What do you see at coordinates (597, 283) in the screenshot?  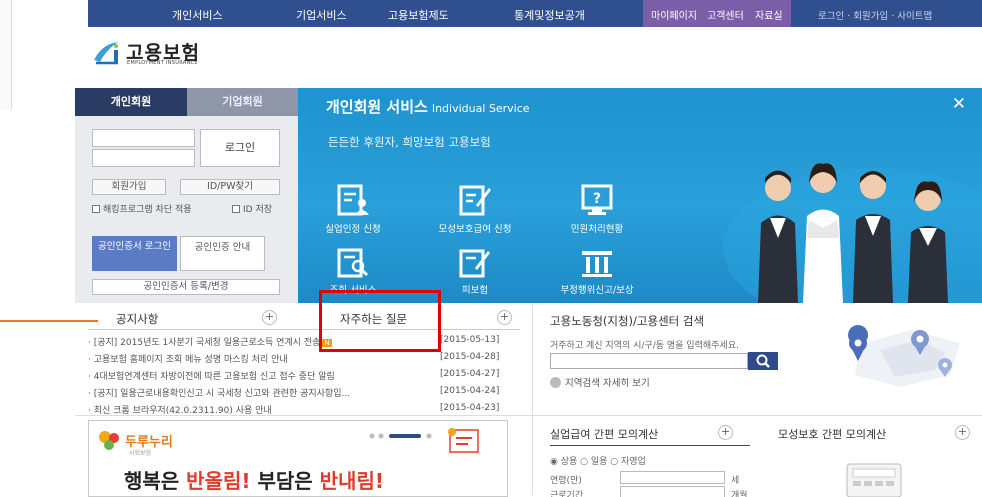 I see `fraud-report-link: 부정행위신고/보상` at bounding box center [597, 283].